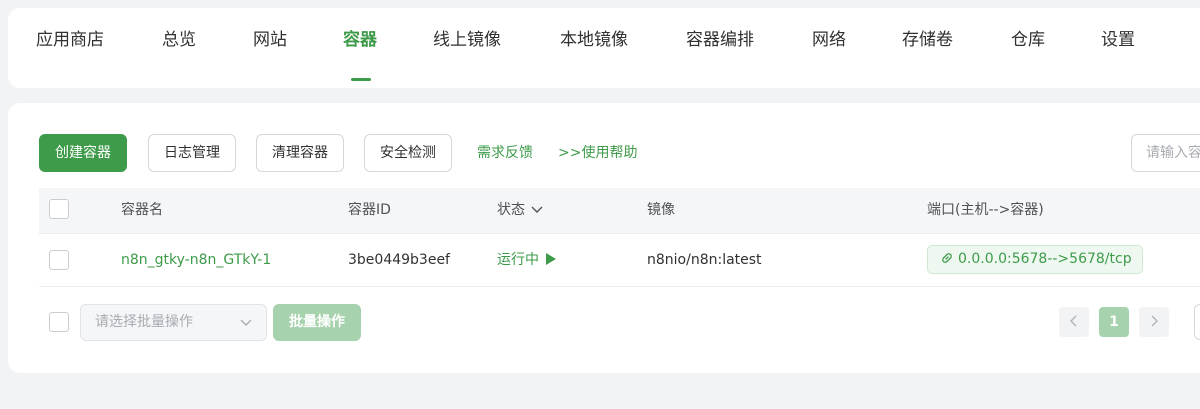 This screenshot has width=1200, height=409. Describe the element at coordinates (1165, 153) in the screenshot. I see `search-input: 请输入容` at that location.